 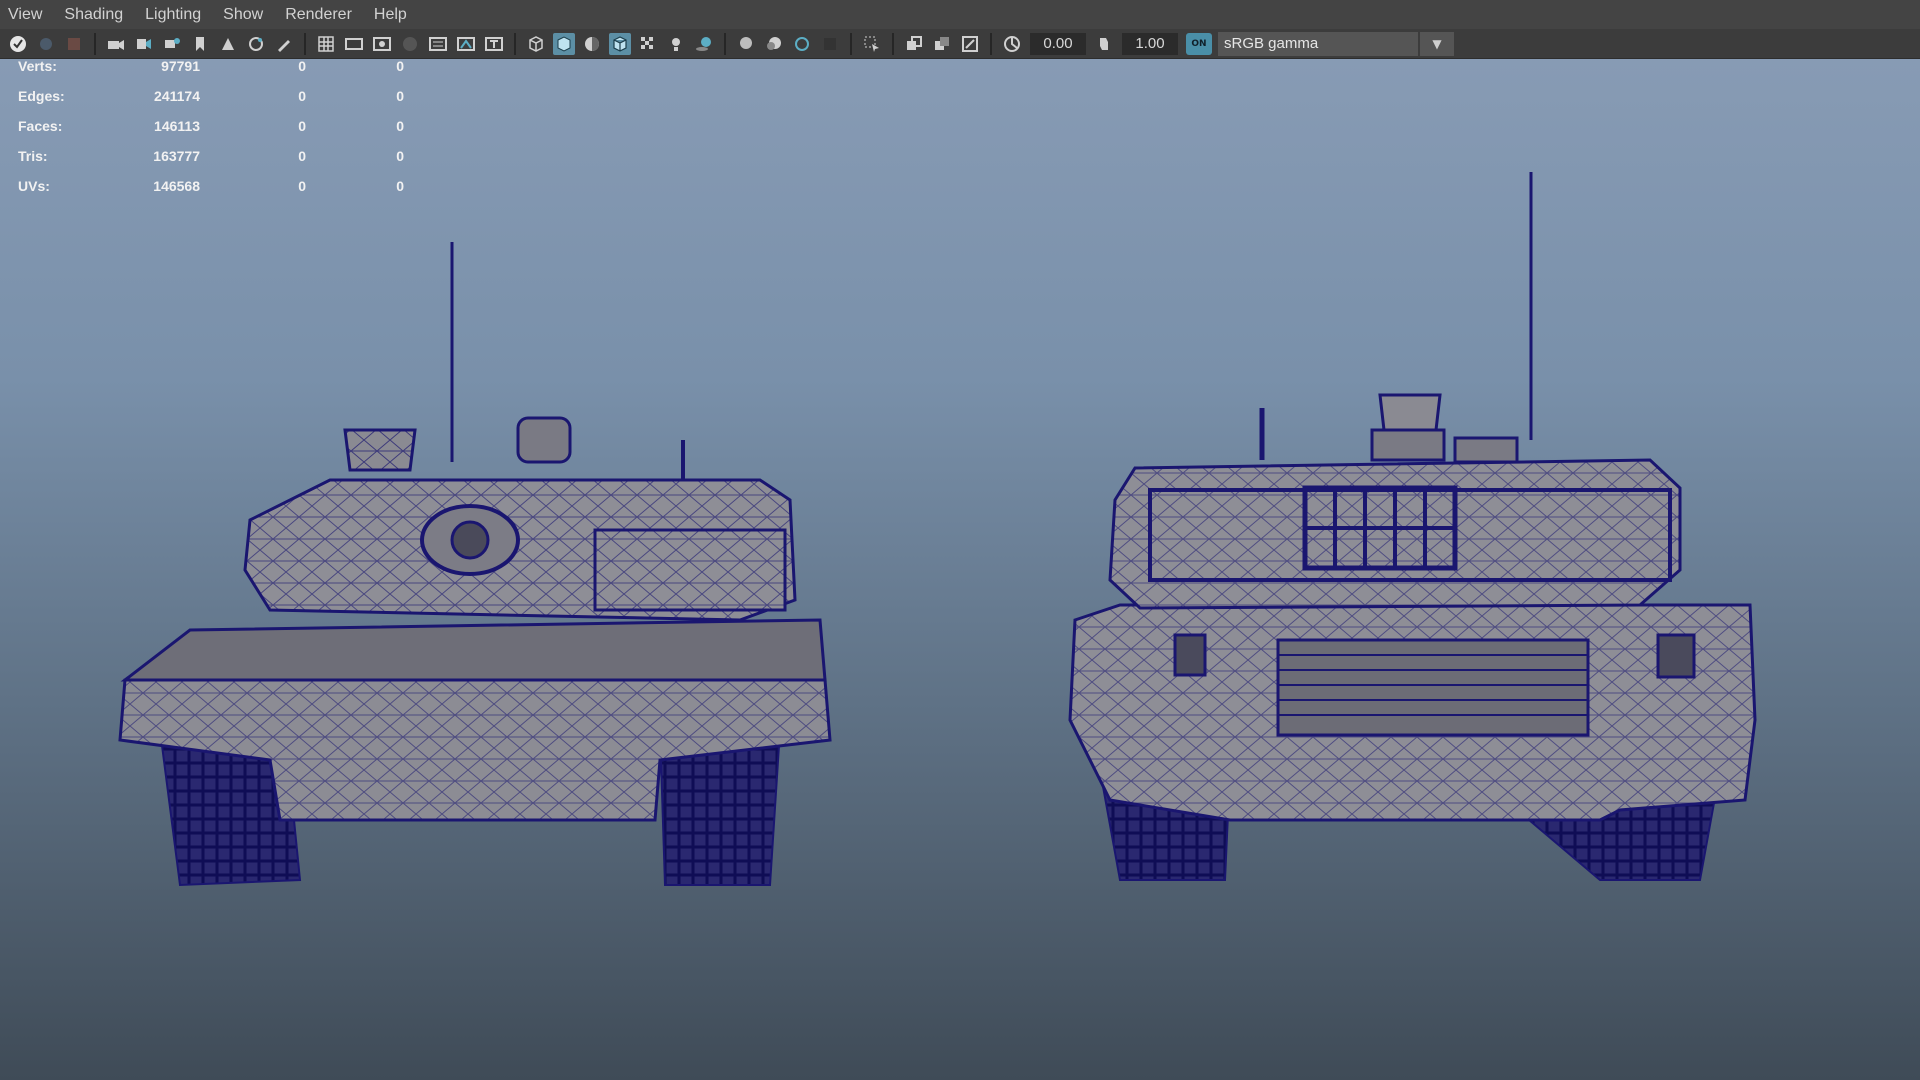 I want to click on wireframe-on-shaded-icon, so click(x=620, y=43).